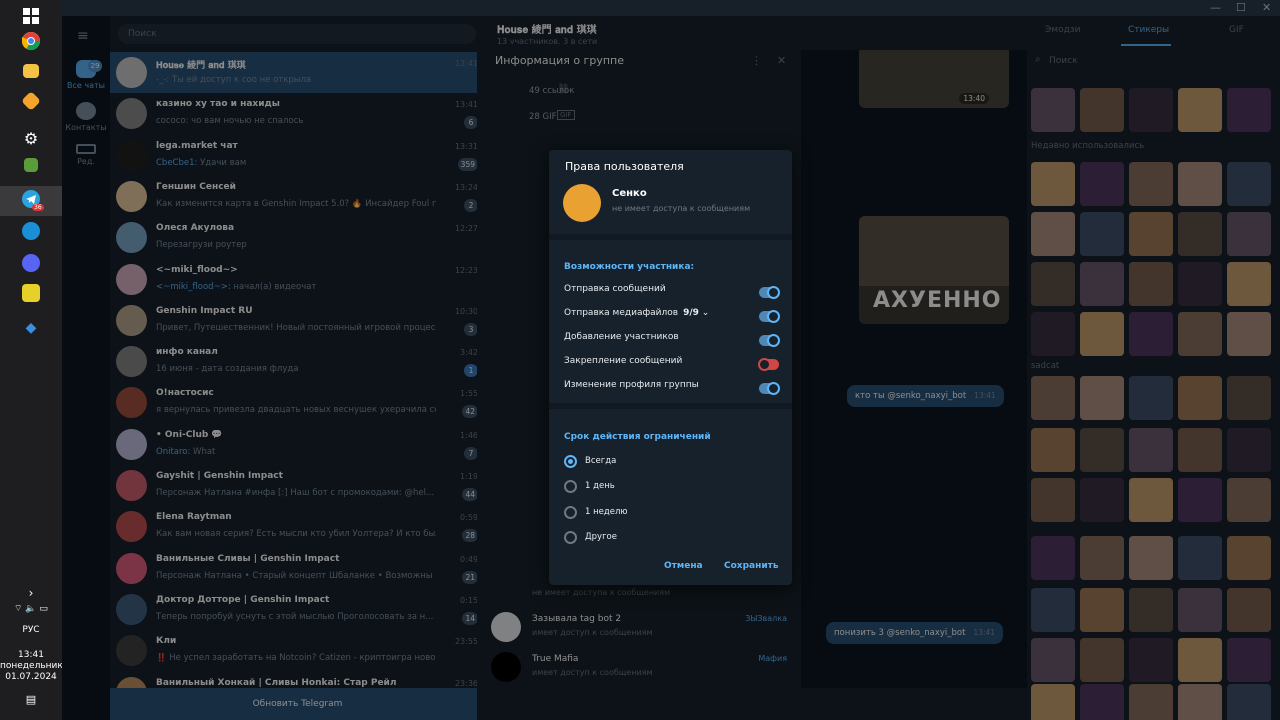 This screenshot has height=720, width=1280. I want to click on duration-option: Другое, so click(664, 538).